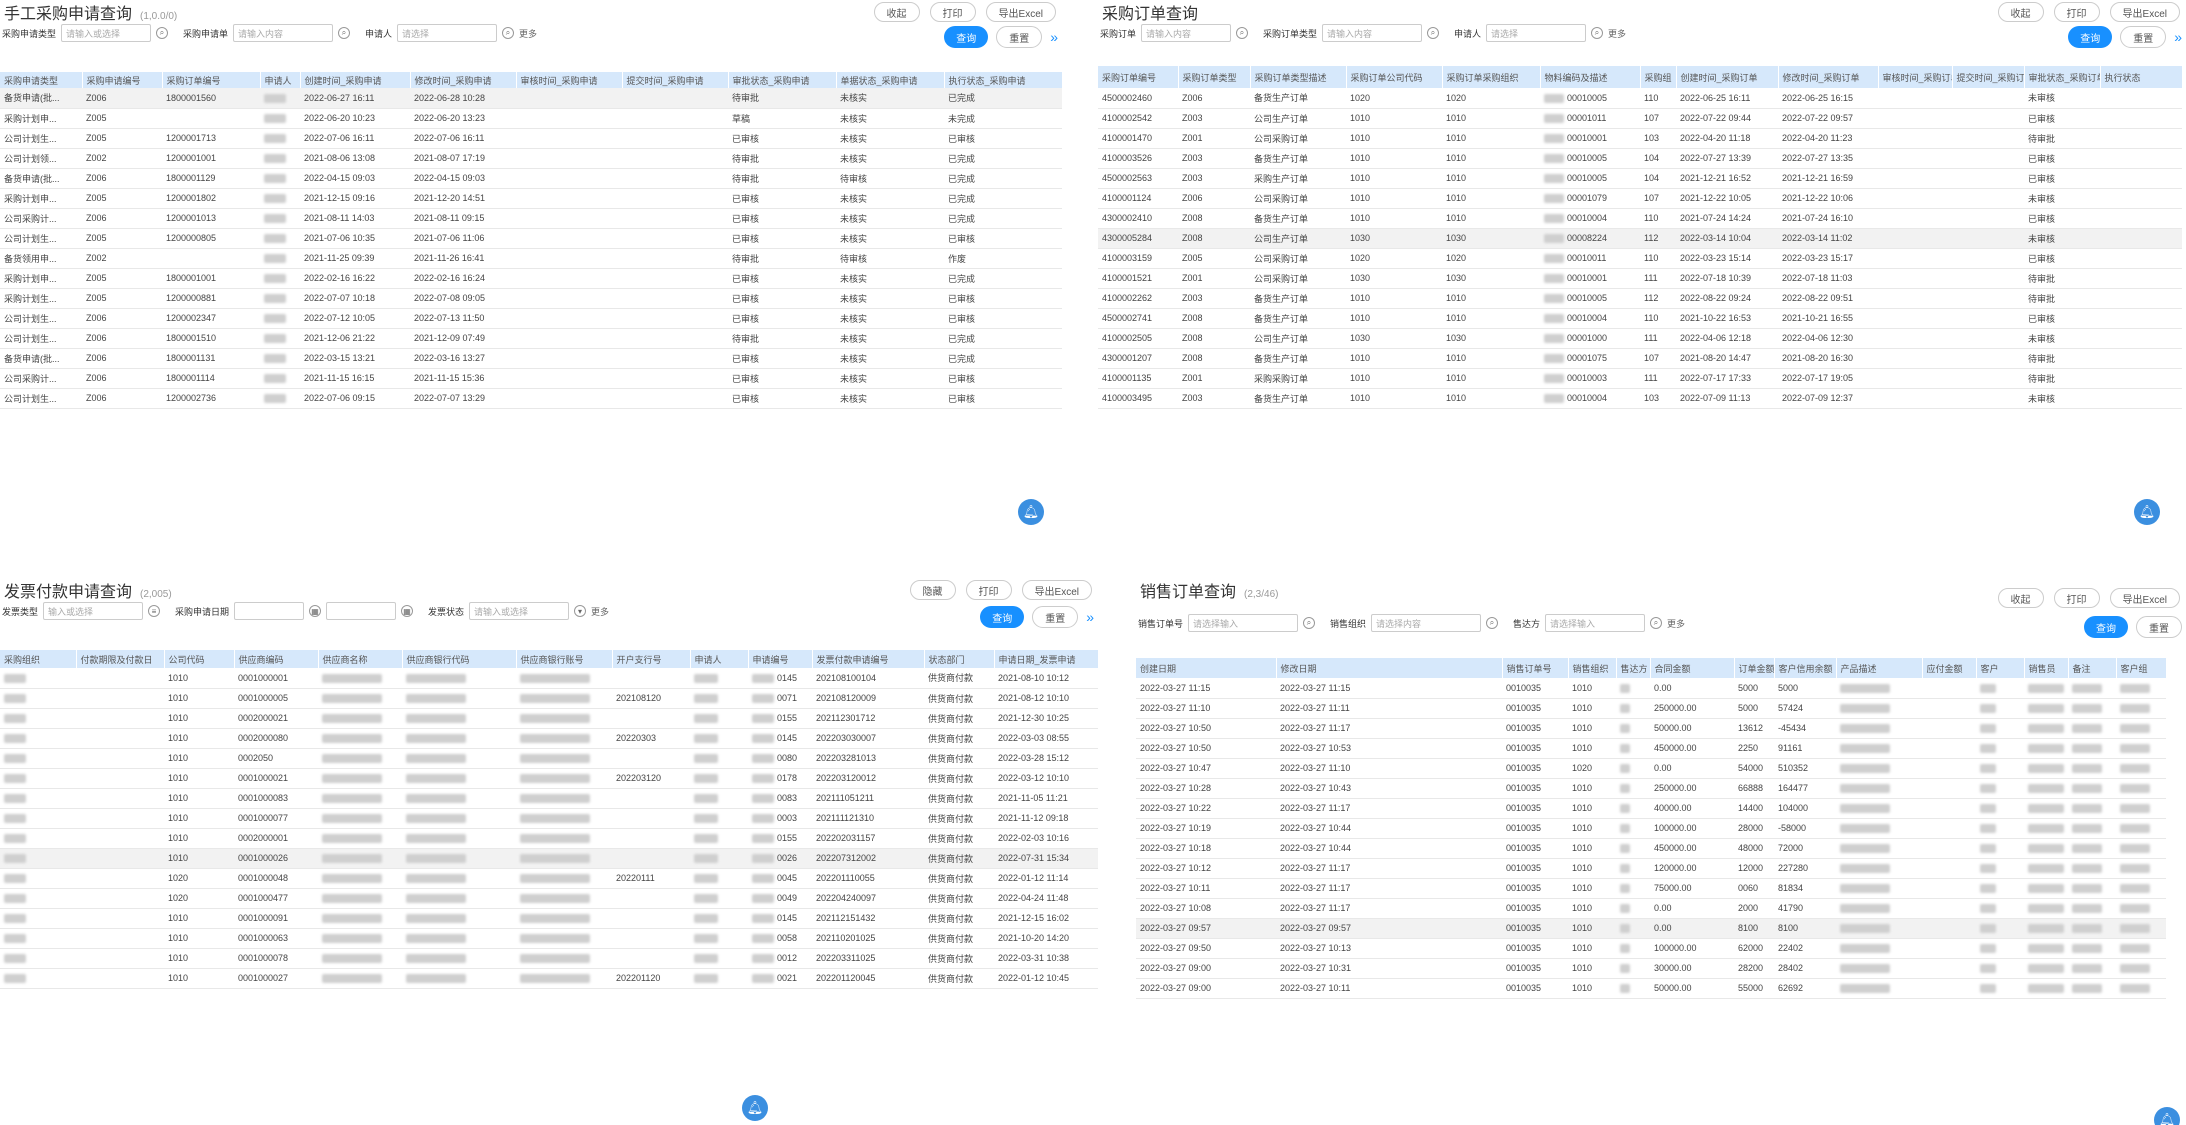 This screenshot has width=2186, height=1125. What do you see at coordinates (154, 611) in the screenshot?
I see `list-icon: ≡` at bounding box center [154, 611].